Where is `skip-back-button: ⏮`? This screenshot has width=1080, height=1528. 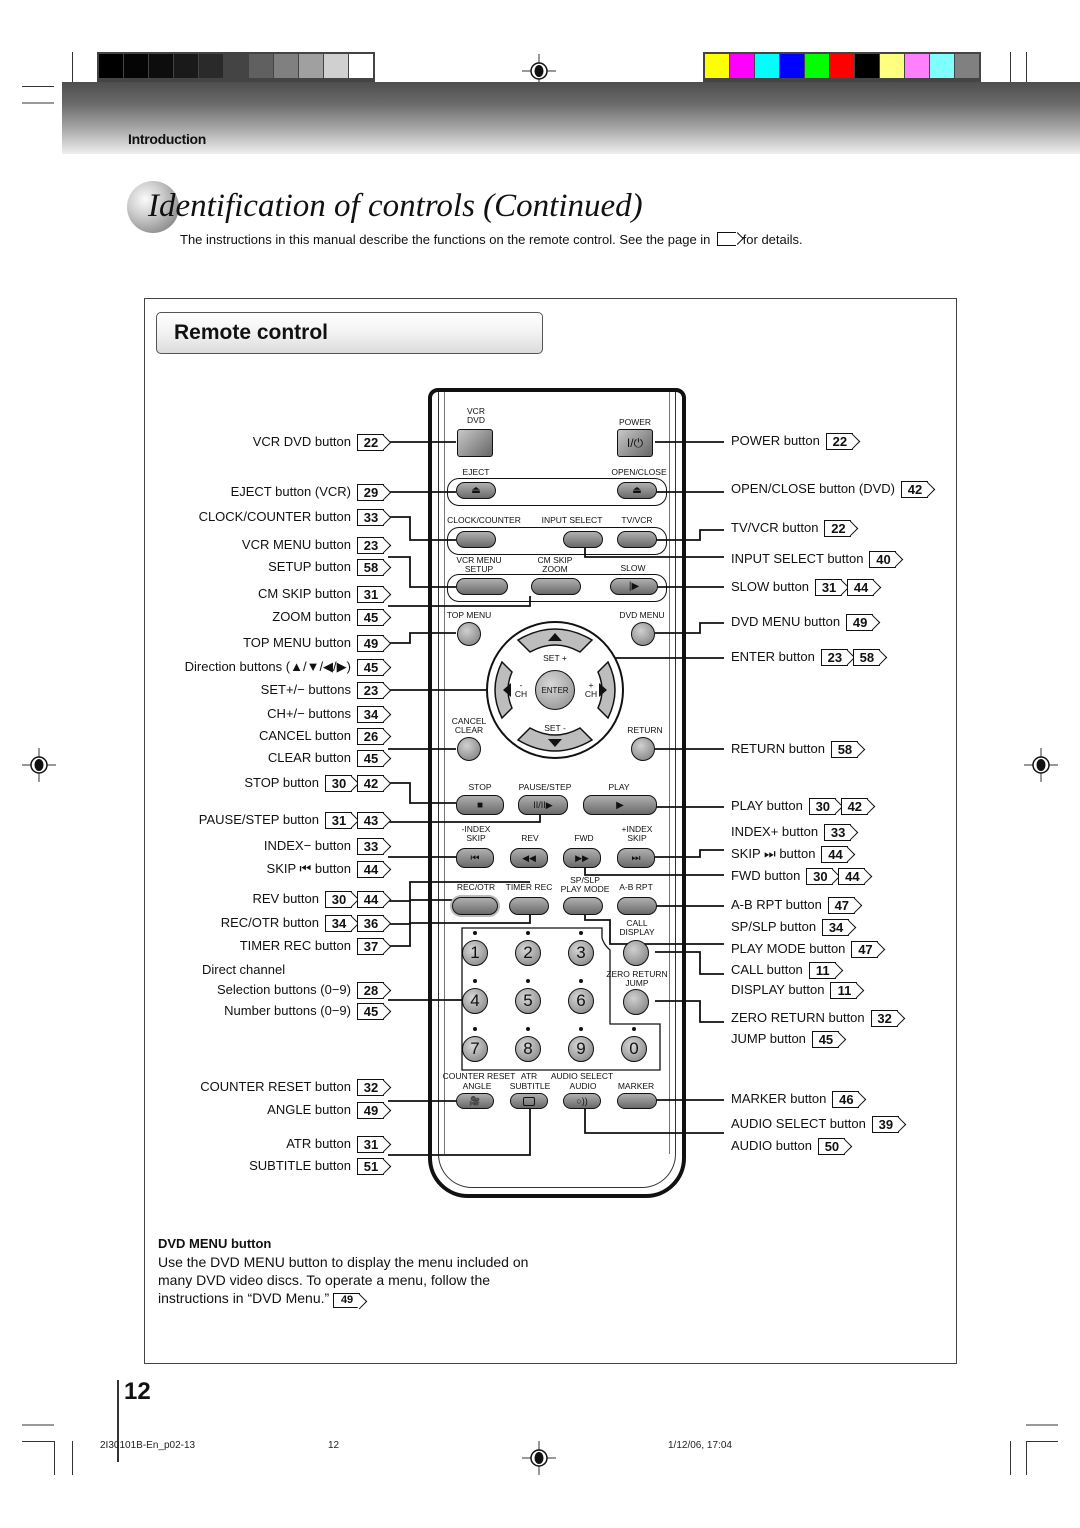 skip-back-button: ⏮ is located at coordinates (475, 858).